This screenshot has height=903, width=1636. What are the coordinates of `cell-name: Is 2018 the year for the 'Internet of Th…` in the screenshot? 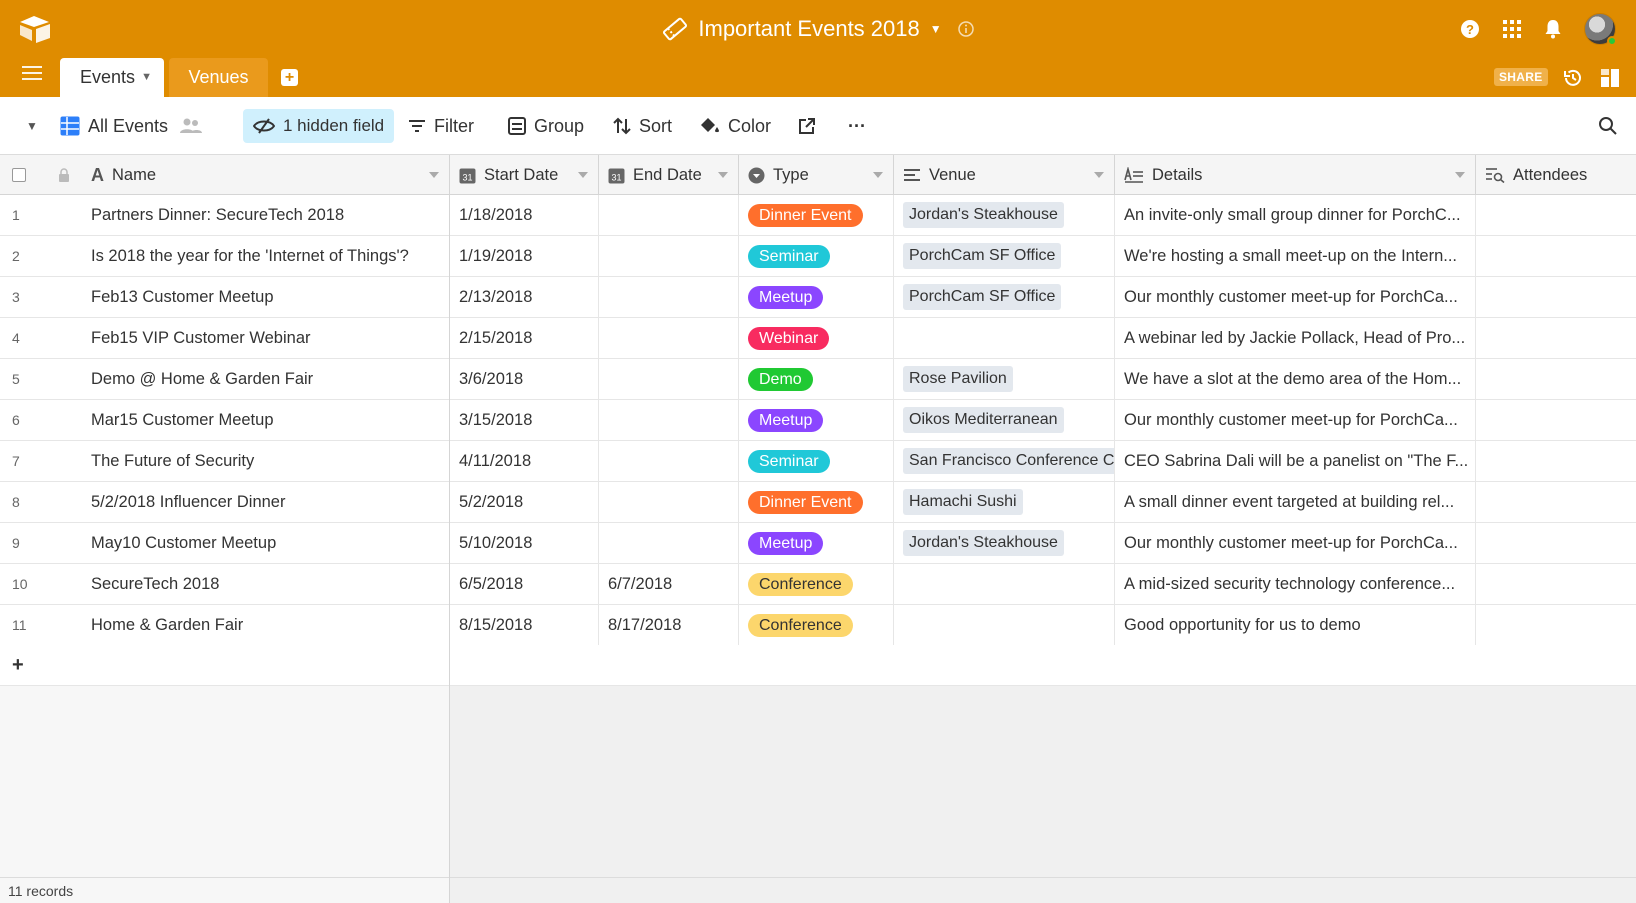 It's located at (266, 256).